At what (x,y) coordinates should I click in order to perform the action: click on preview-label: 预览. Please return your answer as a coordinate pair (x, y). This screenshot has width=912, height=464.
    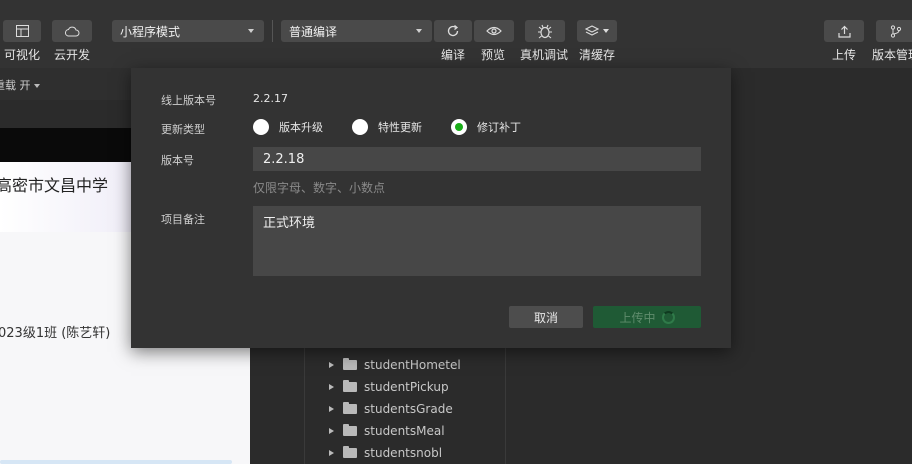
    Looking at the image, I should click on (493, 55).